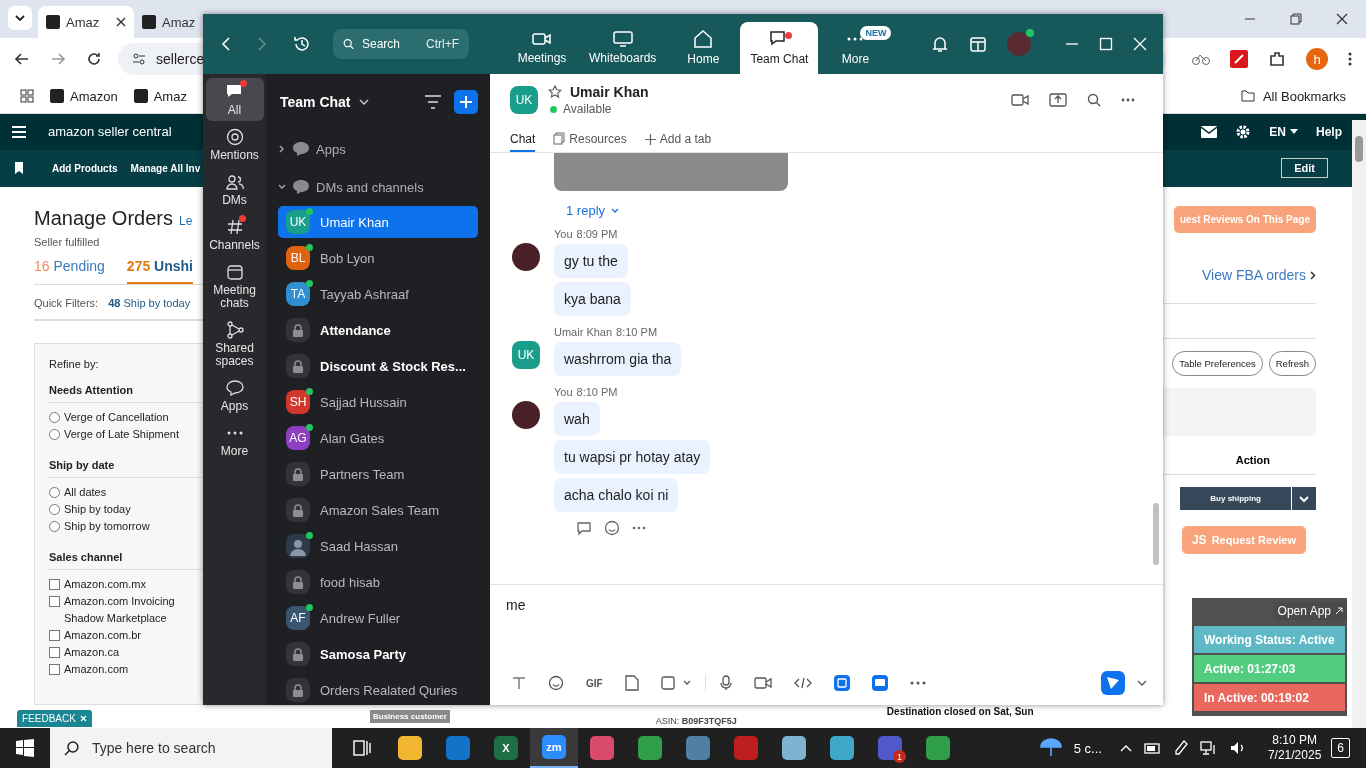 The width and height of the screenshot is (1366, 768). I want to click on extensions-icon, so click(1277, 59).